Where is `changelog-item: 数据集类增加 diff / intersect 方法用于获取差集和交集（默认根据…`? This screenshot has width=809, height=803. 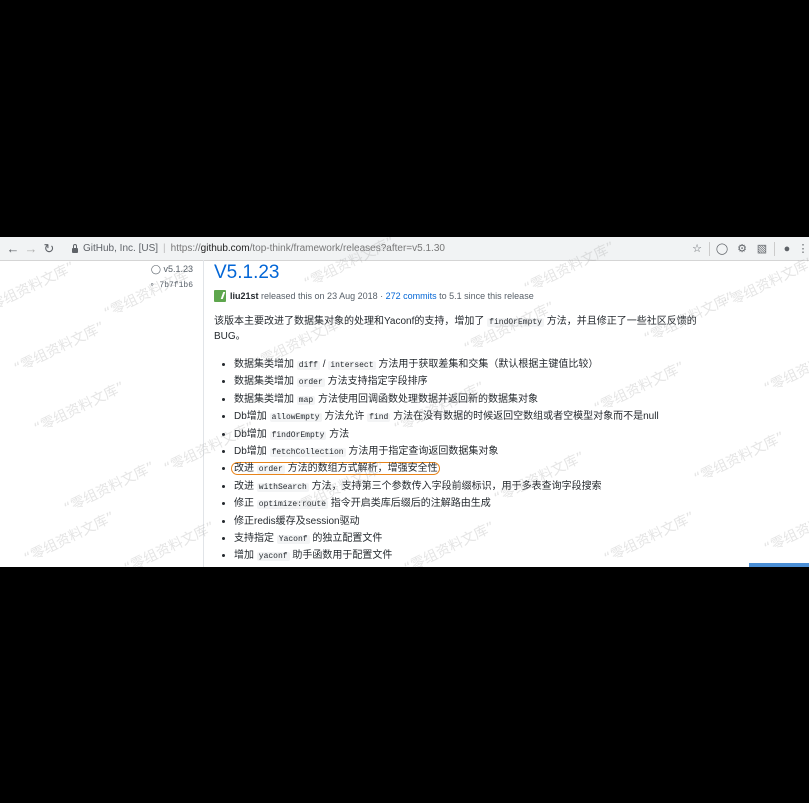 changelog-item: 数据集类增加 diff / intersect 方法用于获取差集和交集（默认根据… is located at coordinates (519, 364).